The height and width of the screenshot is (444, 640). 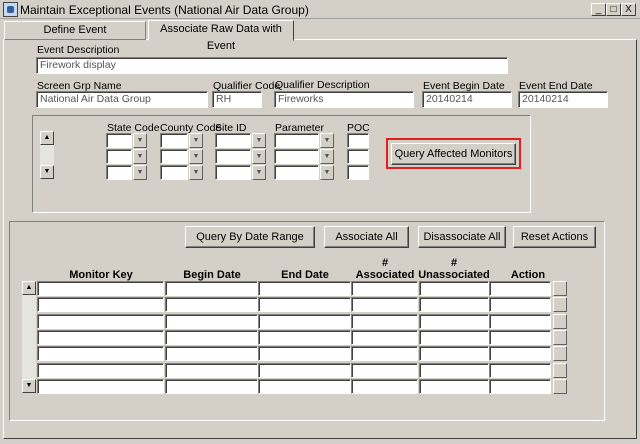 What do you see at coordinates (221, 36) in the screenshot?
I see `tab-associate-raw-data: Associate Raw Data with Event` at bounding box center [221, 36].